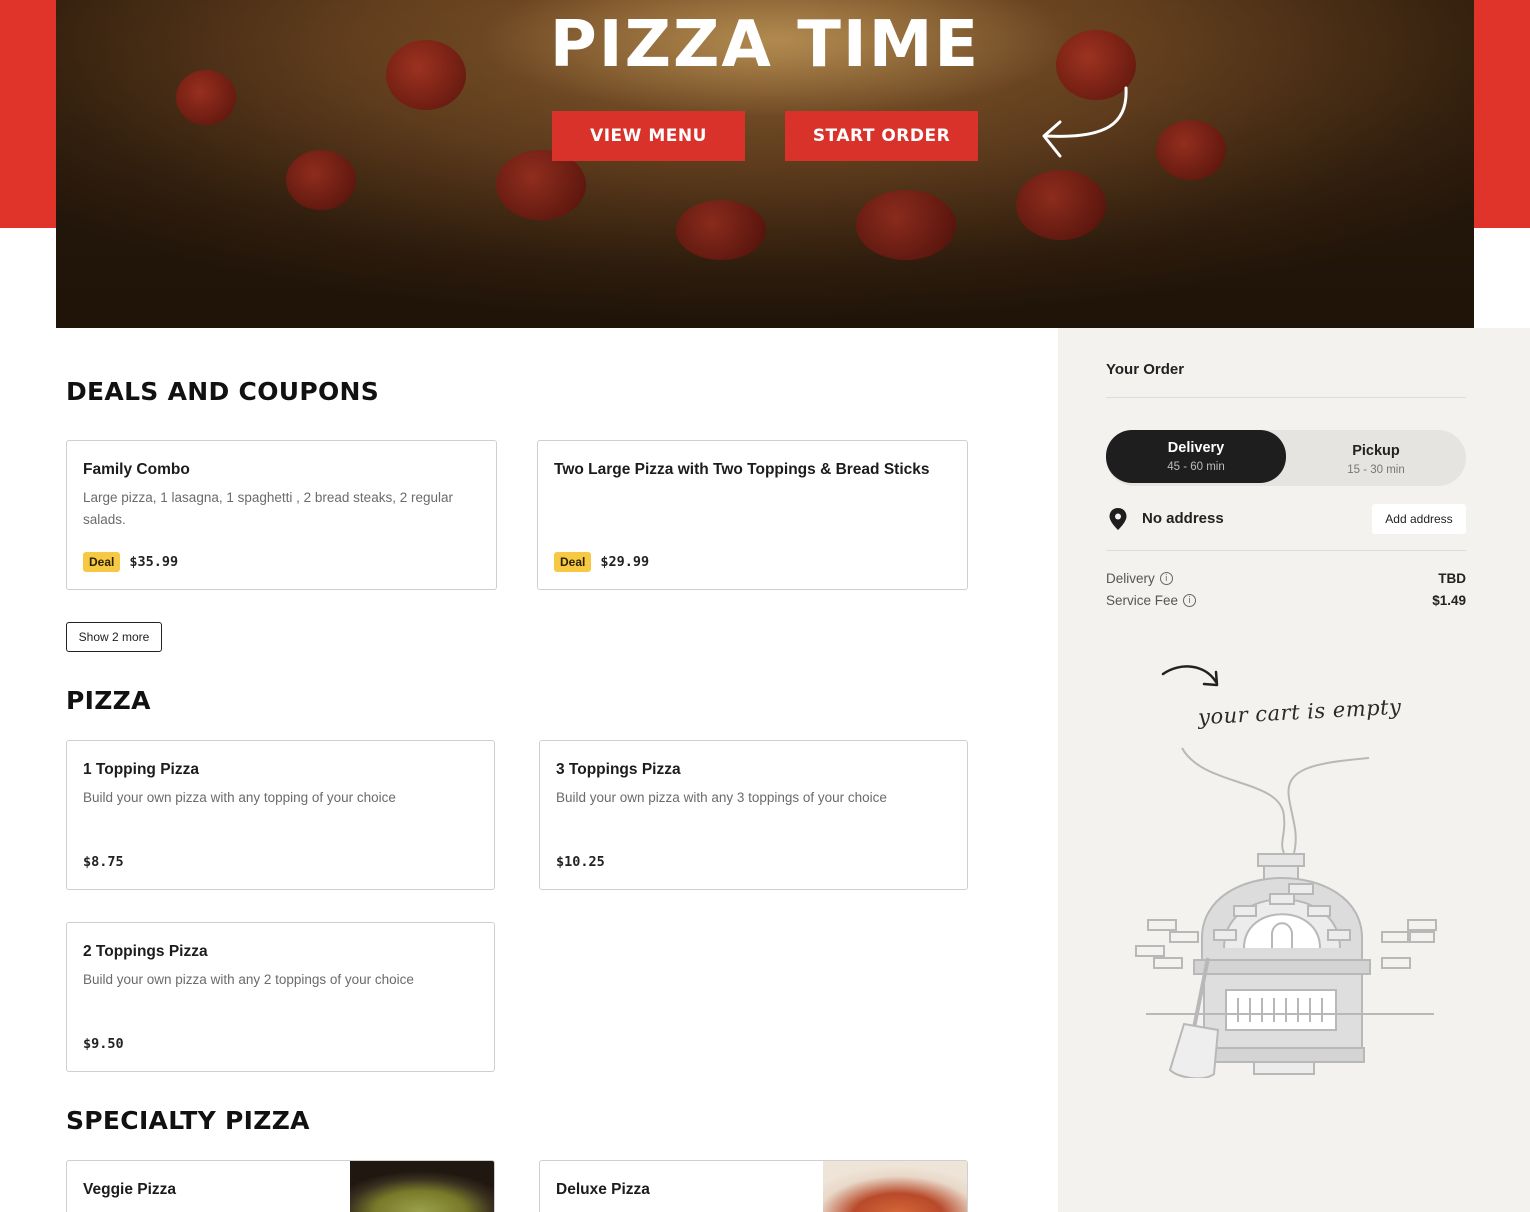  Describe the element at coordinates (648, 136) in the screenshot. I see `view-menu-button: VIEW MENU` at that location.